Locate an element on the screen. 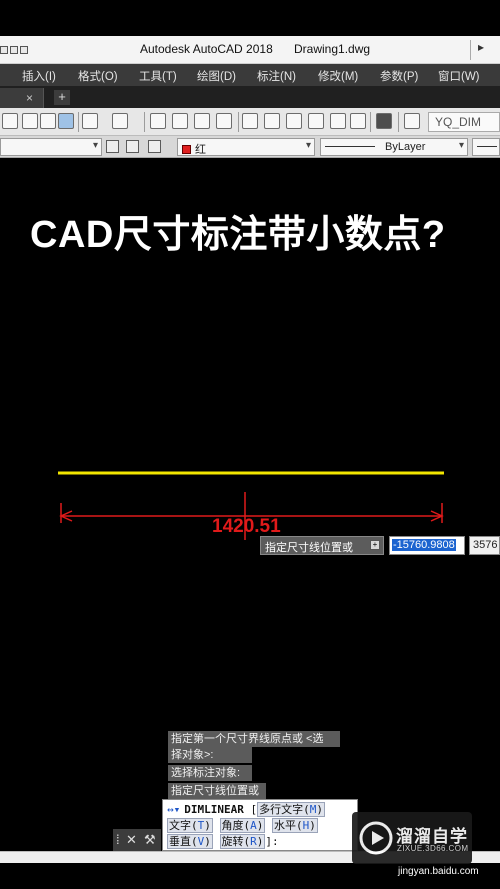 The width and height of the screenshot is (500, 889). layer-states-icon is located at coordinates (154, 146).